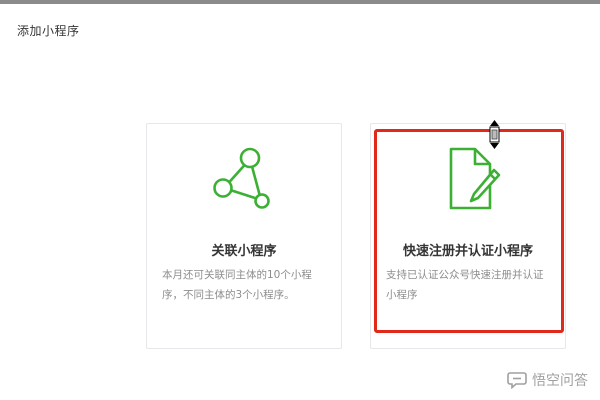  I want to click on card-title: 快速注册并认证小程序, so click(467, 251).